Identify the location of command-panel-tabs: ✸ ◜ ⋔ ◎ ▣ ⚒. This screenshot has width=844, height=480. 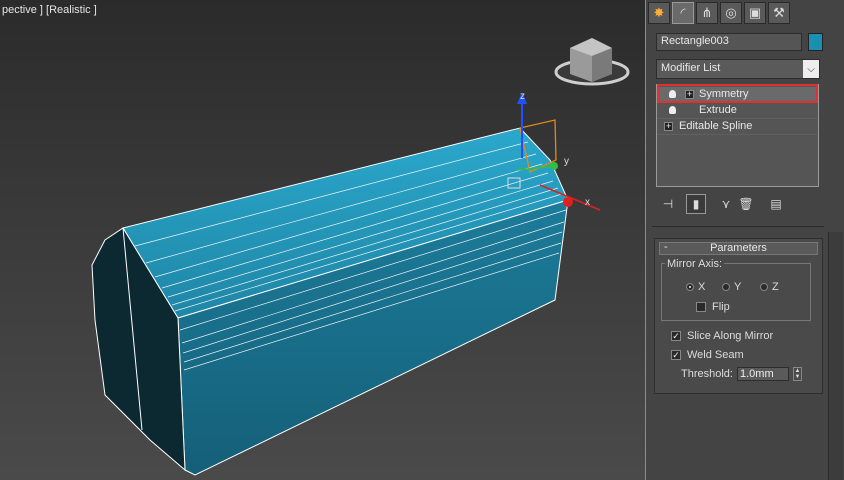
(736, 13).